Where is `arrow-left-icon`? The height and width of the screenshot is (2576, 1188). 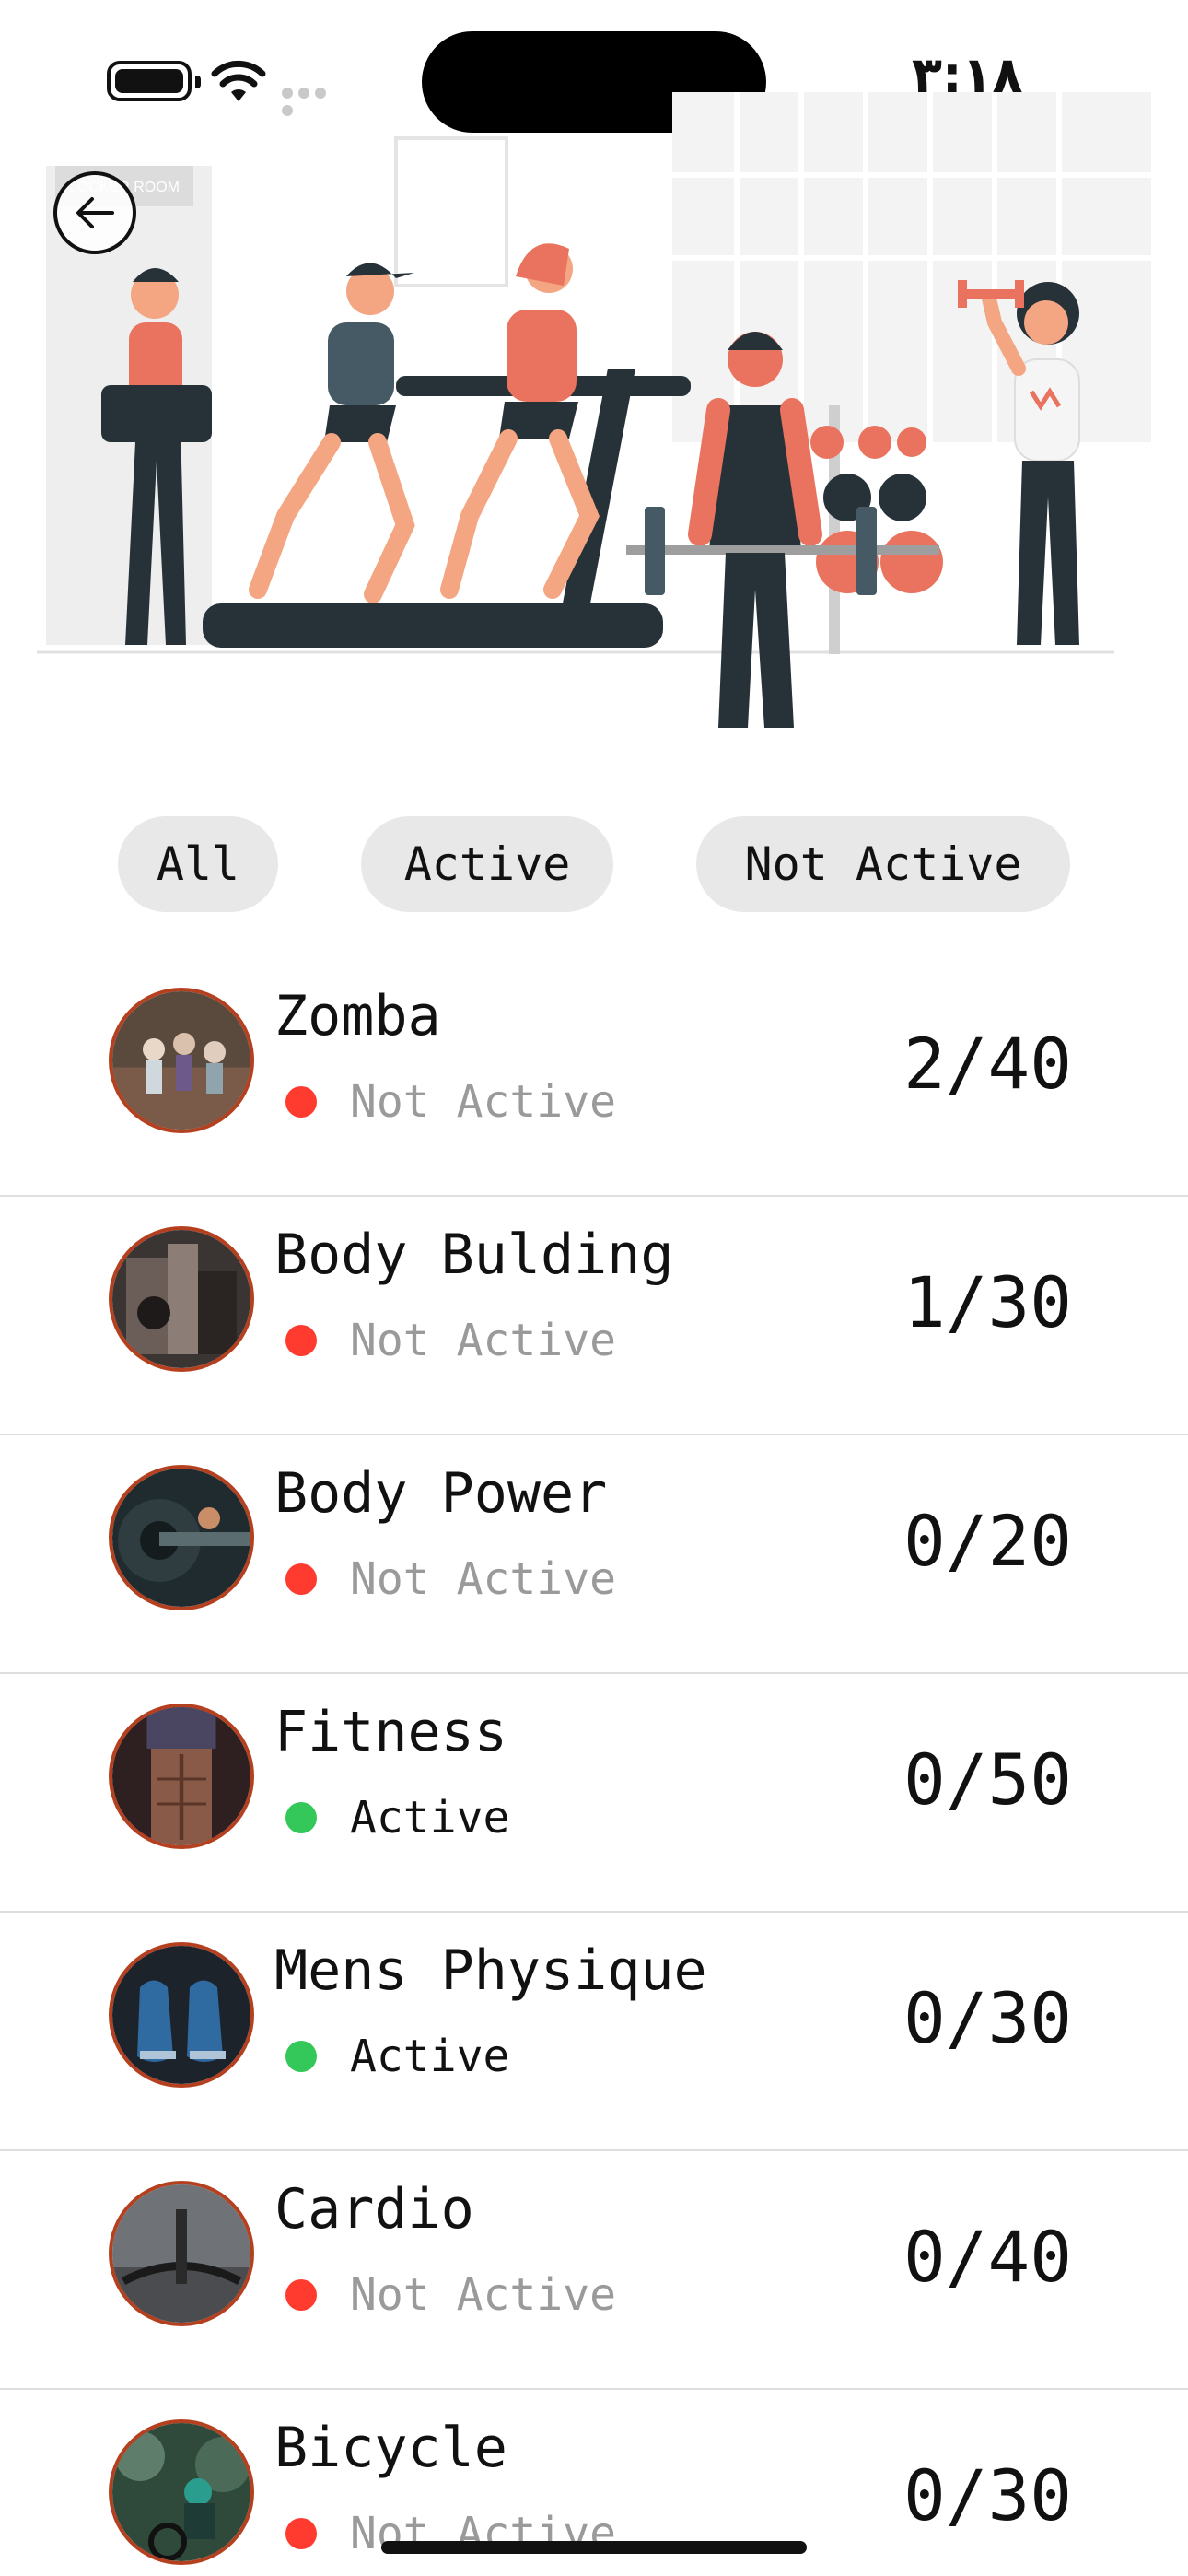 arrow-left-icon is located at coordinates (95, 212).